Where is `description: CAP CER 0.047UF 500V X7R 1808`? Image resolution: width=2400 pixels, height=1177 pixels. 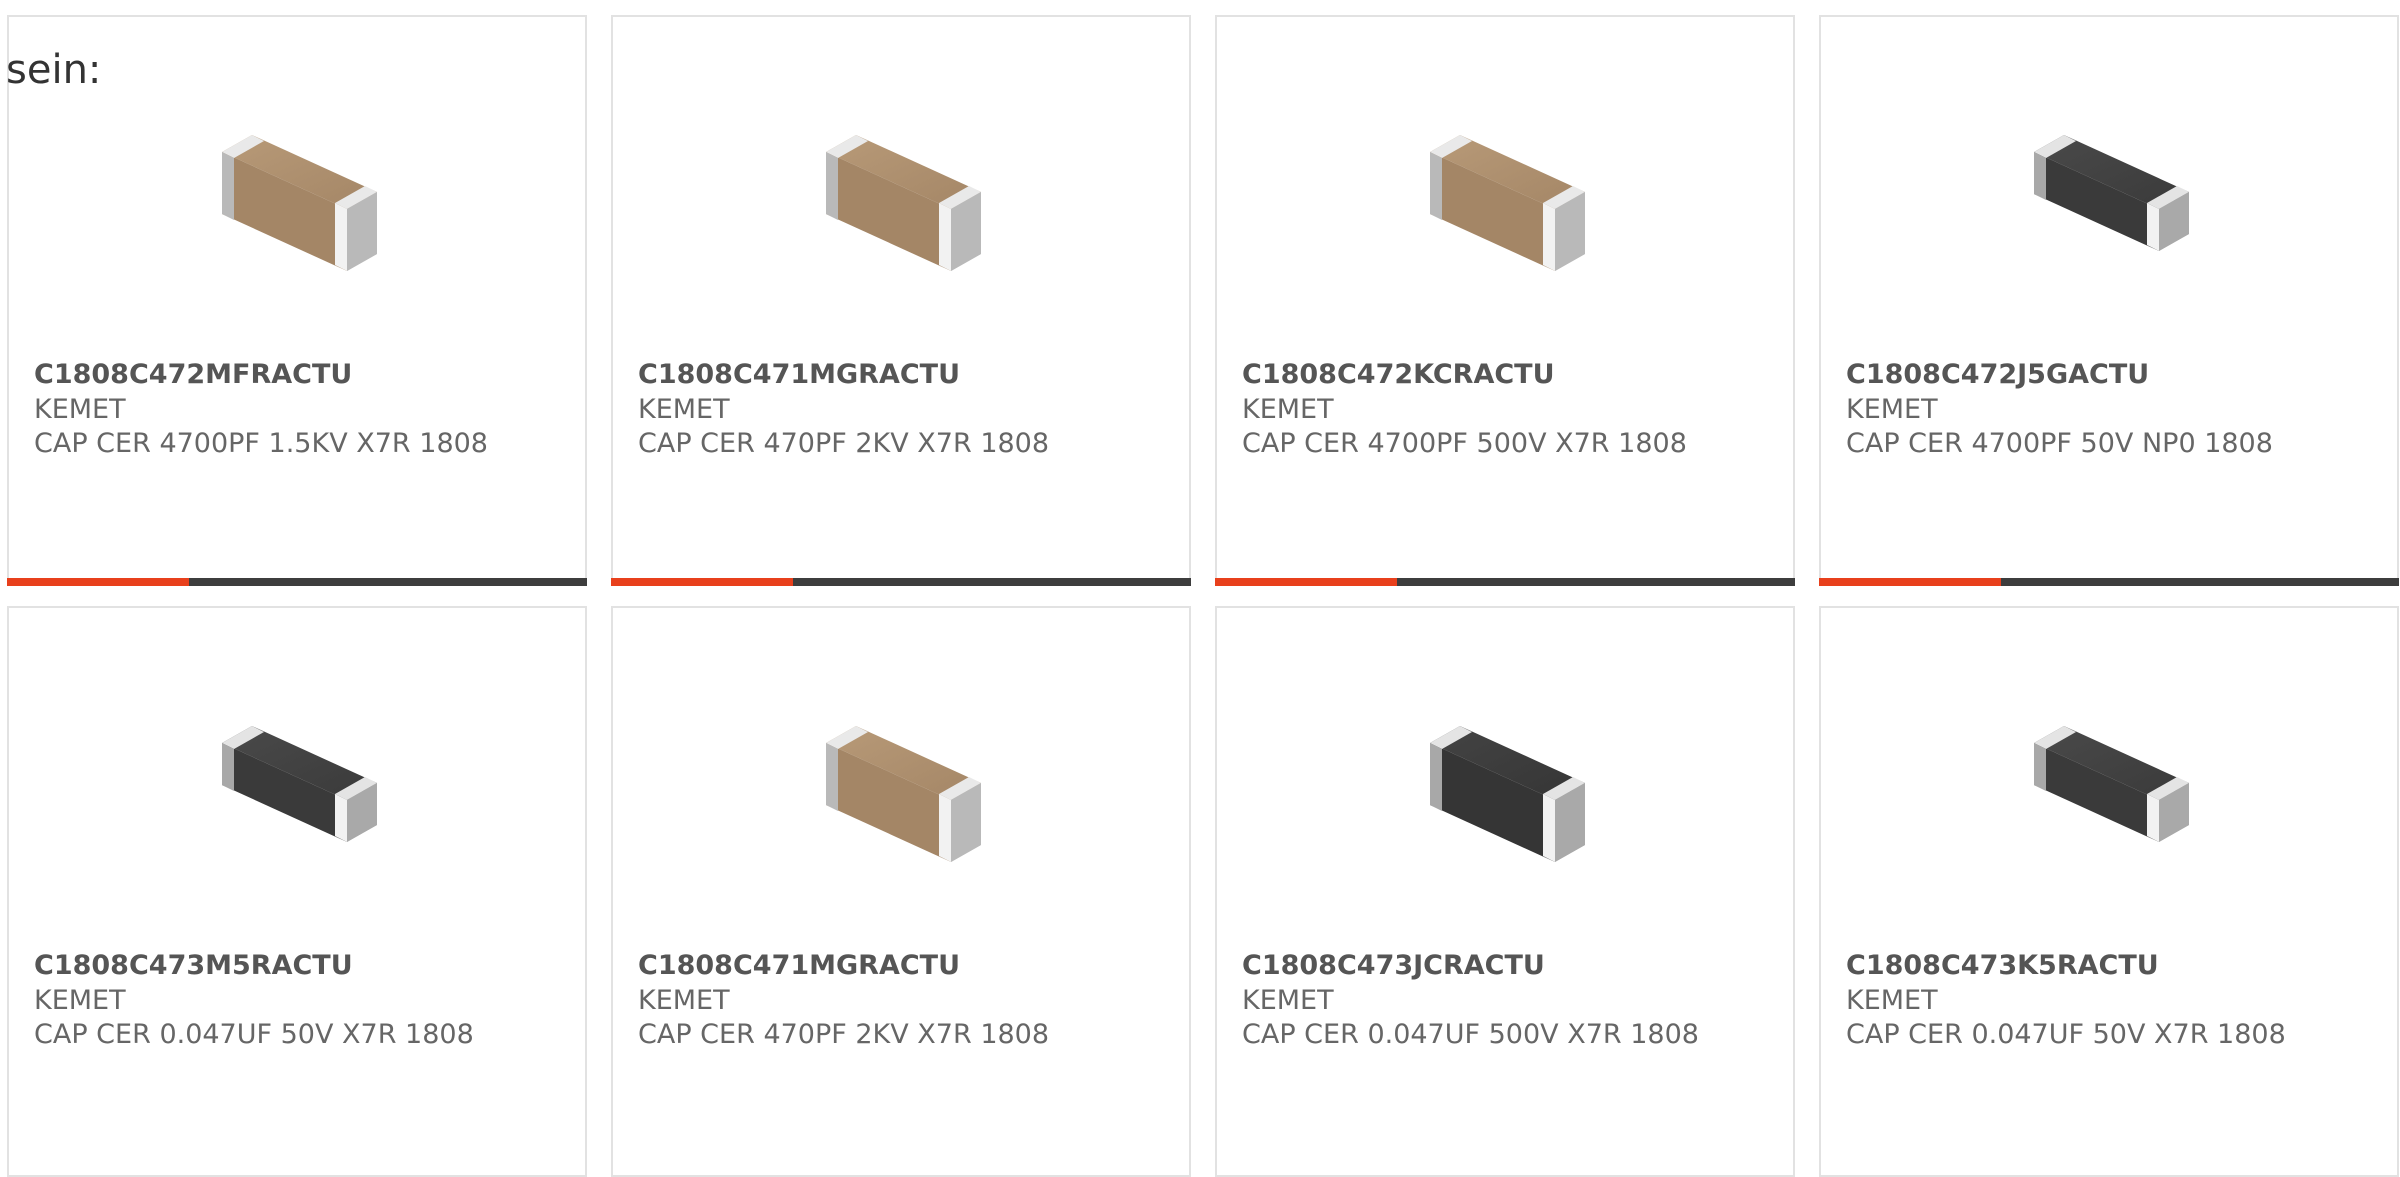
description: CAP CER 0.047UF 500V X7R 1808 is located at coordinates (1470, 1034).